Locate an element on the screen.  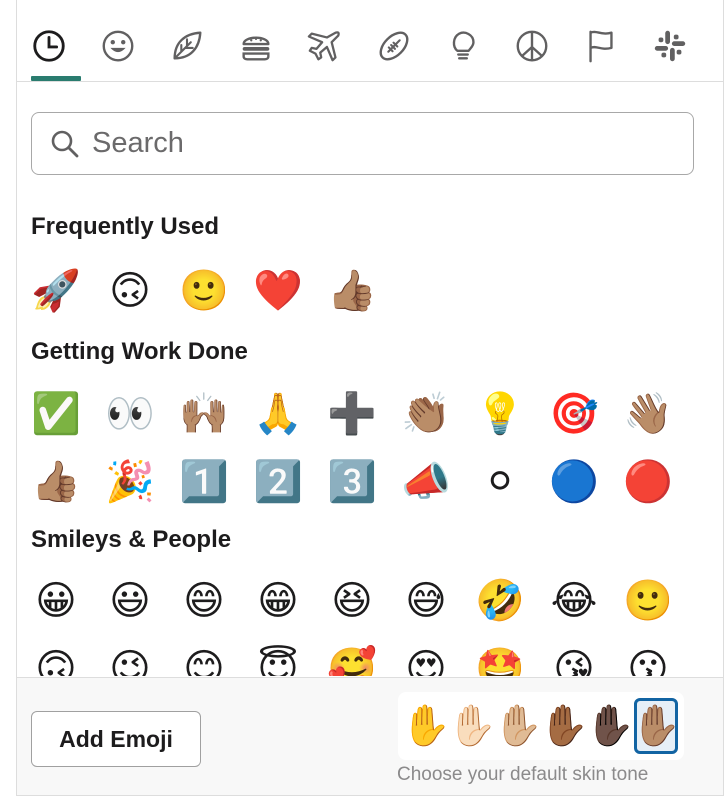
football-icon is located at coordinates (394, 46).